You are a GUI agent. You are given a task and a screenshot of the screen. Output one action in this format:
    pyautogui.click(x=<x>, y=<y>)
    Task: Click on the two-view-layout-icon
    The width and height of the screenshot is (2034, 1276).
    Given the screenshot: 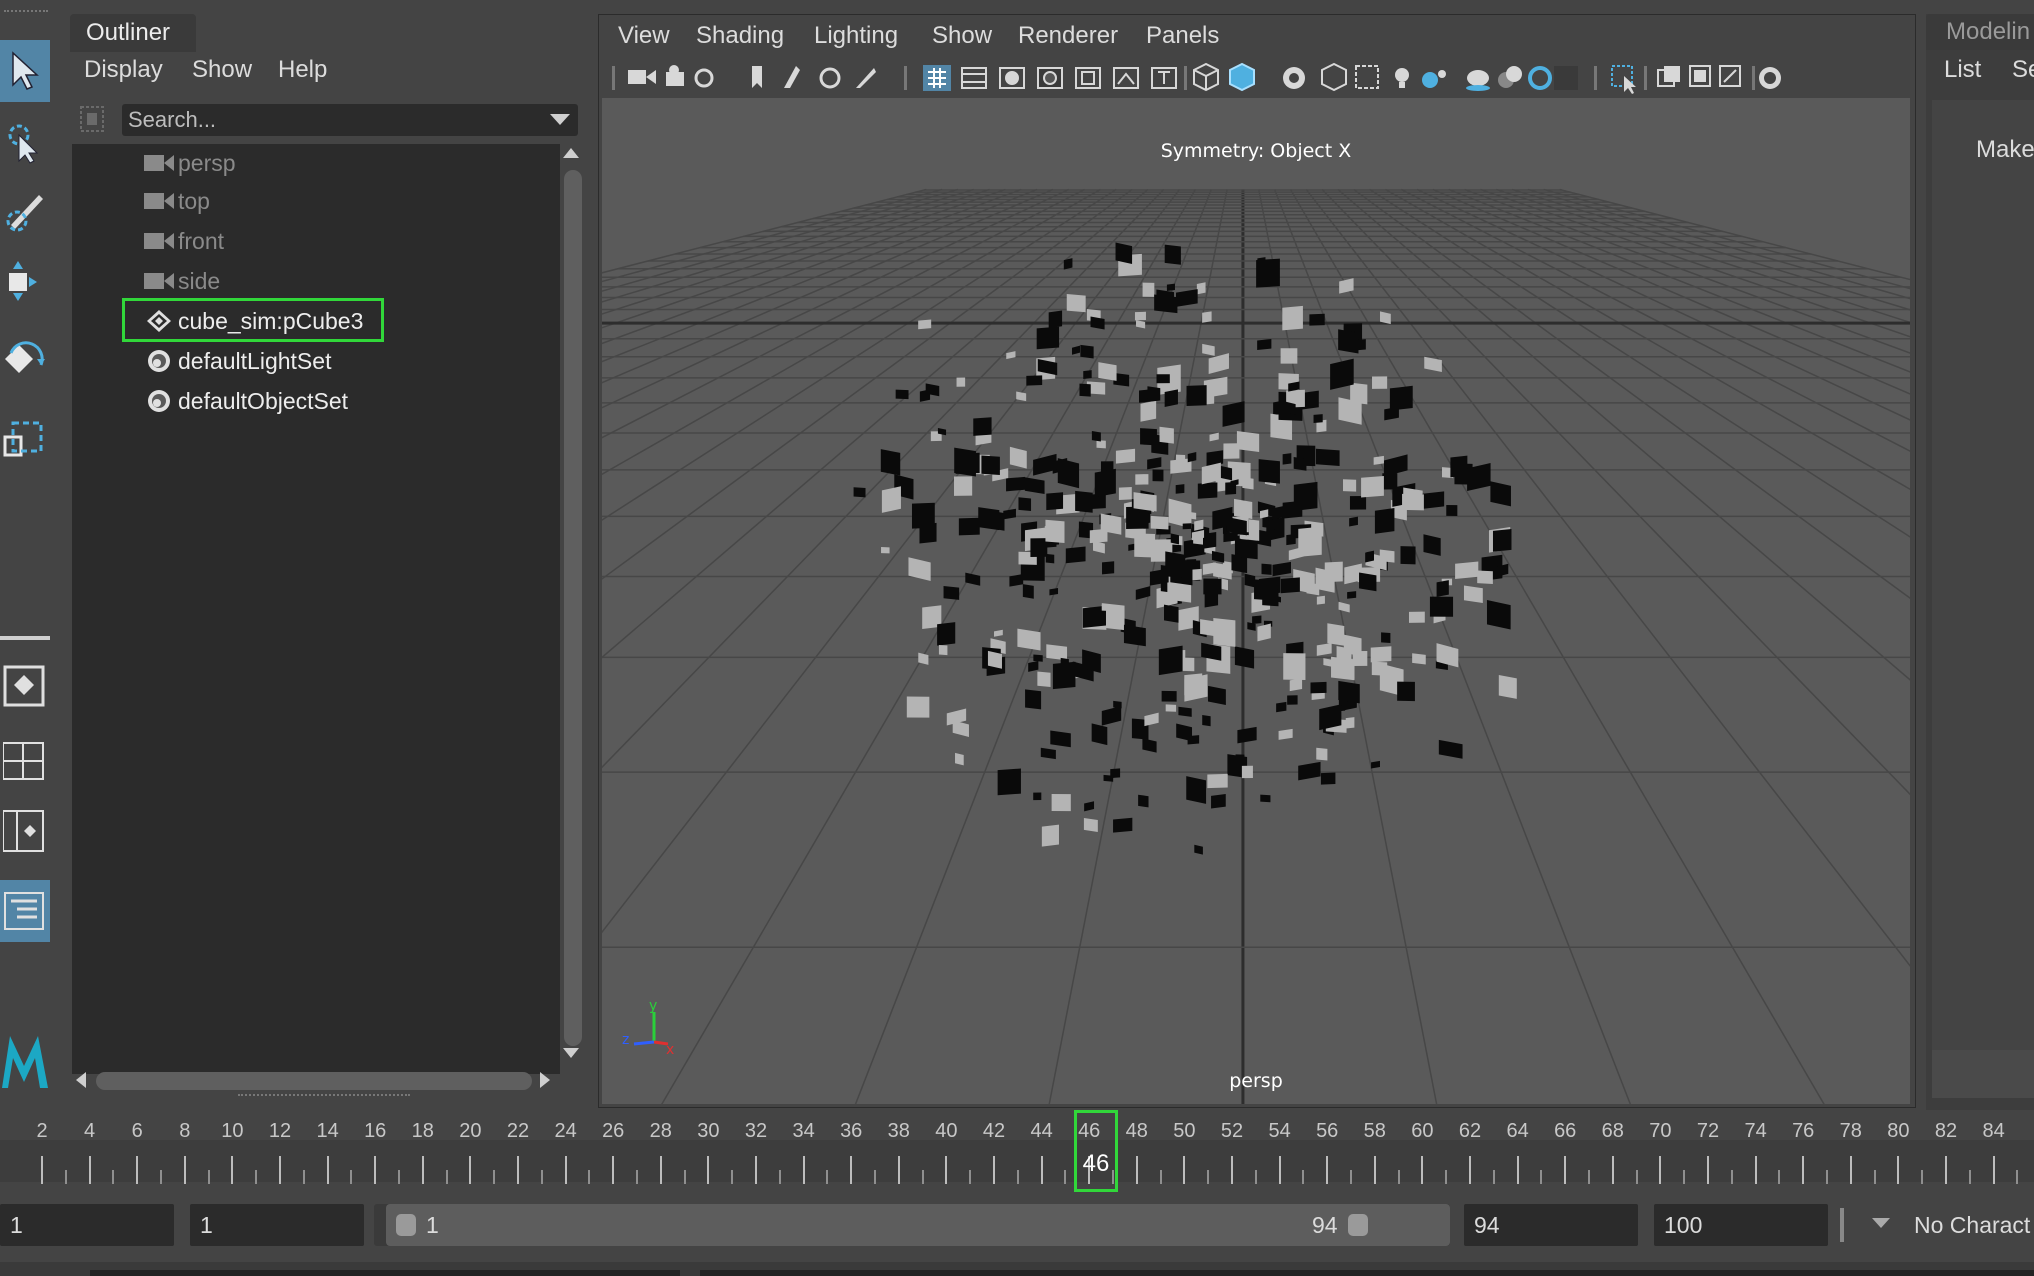 What is the action you would take?
    pyautogui.click(x=25, y=831)
    